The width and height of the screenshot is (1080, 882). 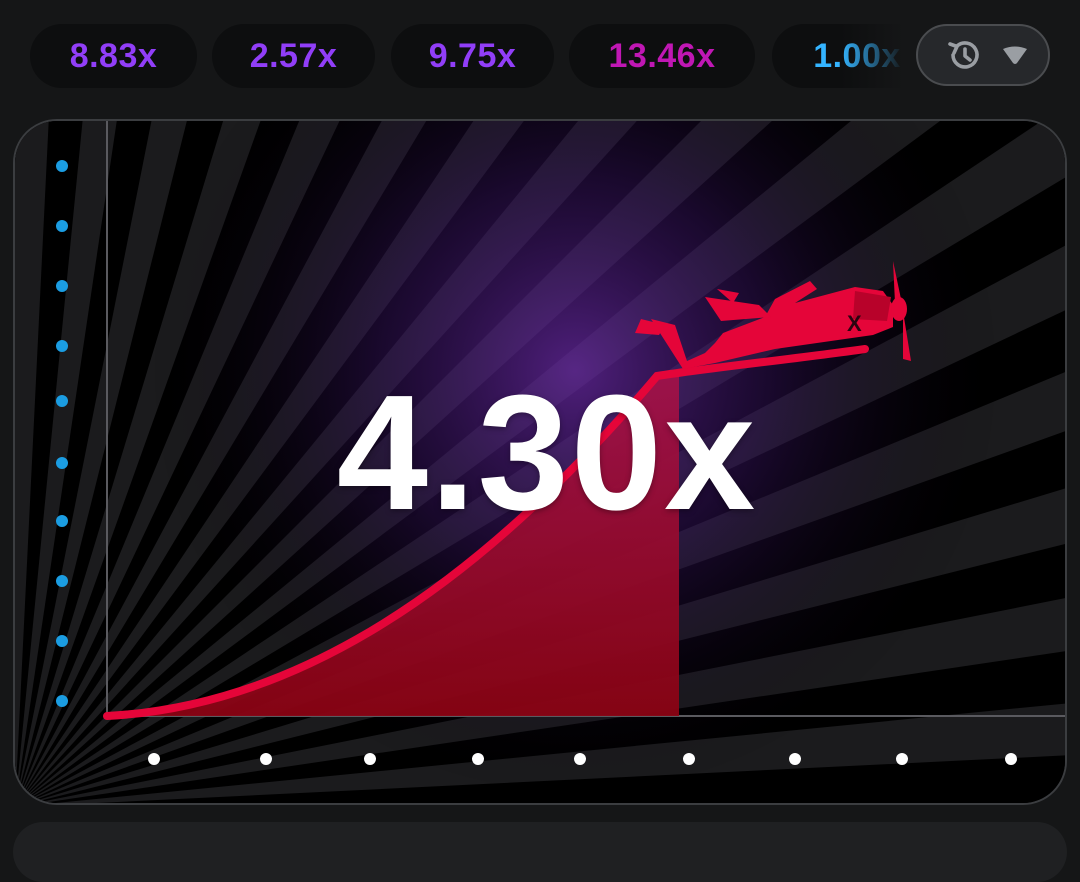 What do you see at coordinates (547, 452) in the screenshot?
I see `current-multiplier: 4.30x` at bounding box center [547, 452].